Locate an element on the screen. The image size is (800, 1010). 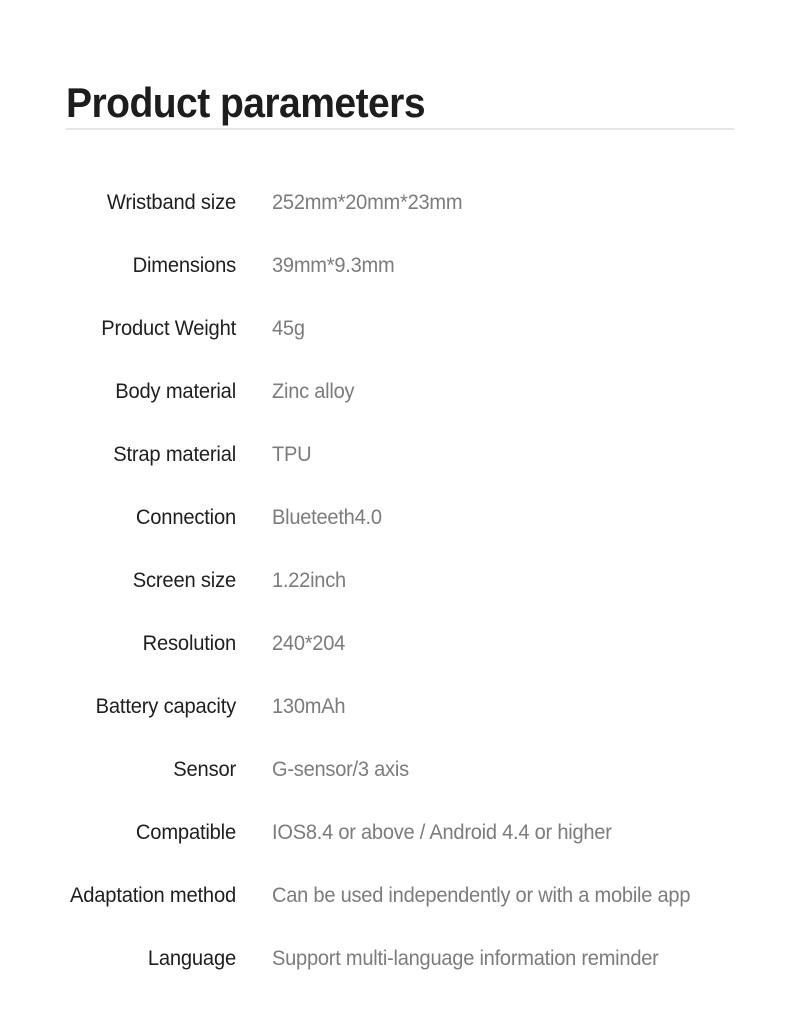
spec-label: Resolution is located at coordinates (189, 643).